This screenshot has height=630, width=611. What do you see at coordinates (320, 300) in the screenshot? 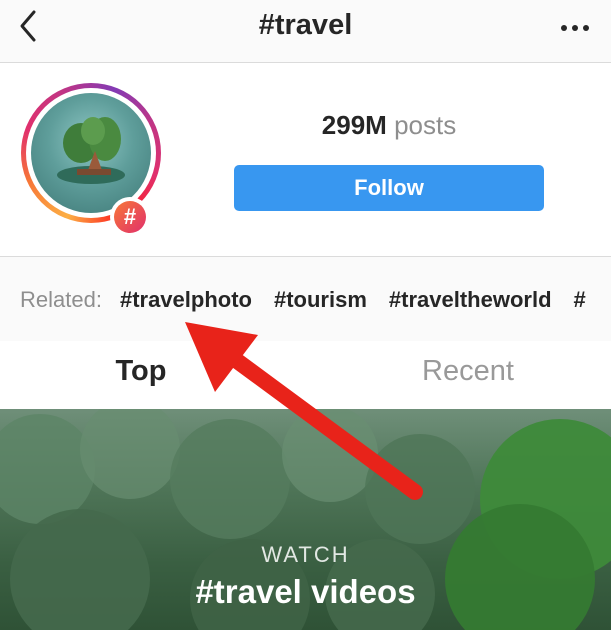
I see `related-tag-tourism: #tourism` at bounding box center [320, 300].